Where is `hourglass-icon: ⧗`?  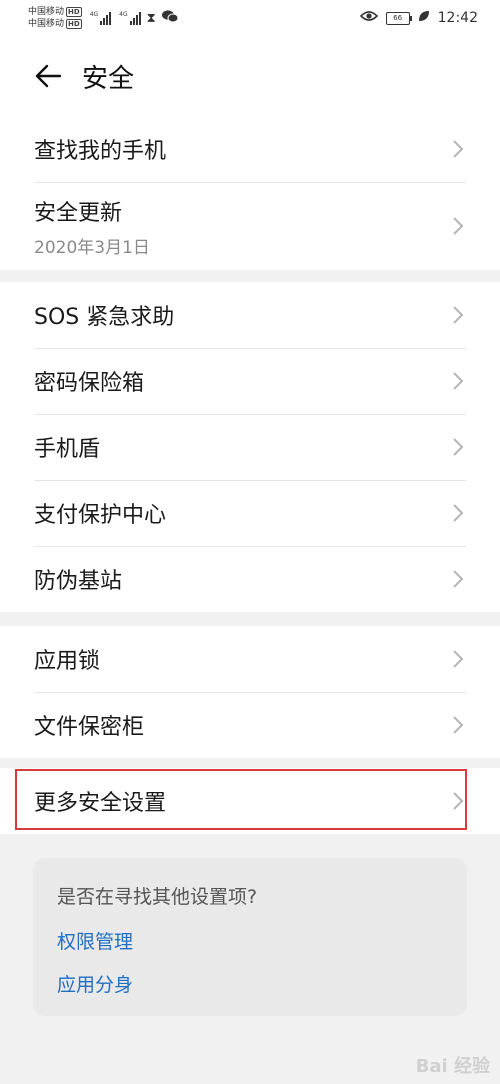 hourglass-icon: ⧗ is located at coordinates (151, 18).